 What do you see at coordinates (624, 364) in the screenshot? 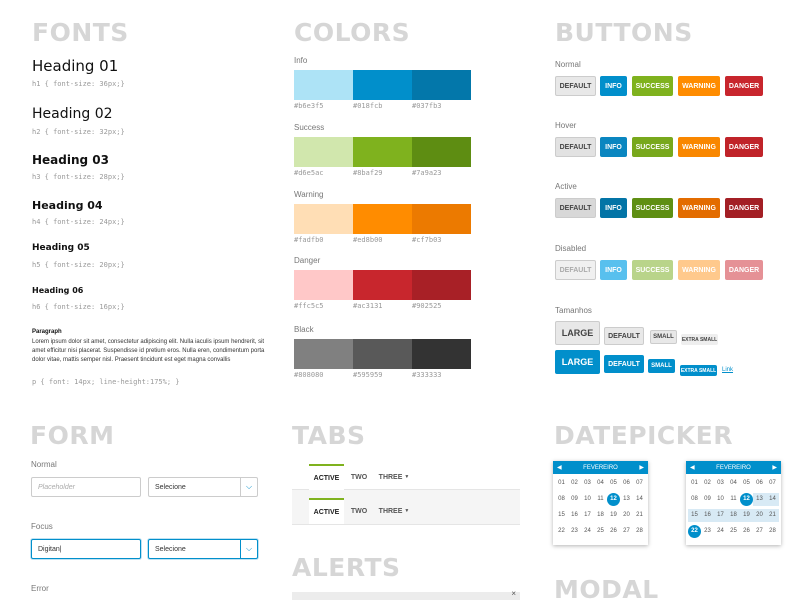
I see `button-default-info: DEFAULT` at bounding box center [624, 364].